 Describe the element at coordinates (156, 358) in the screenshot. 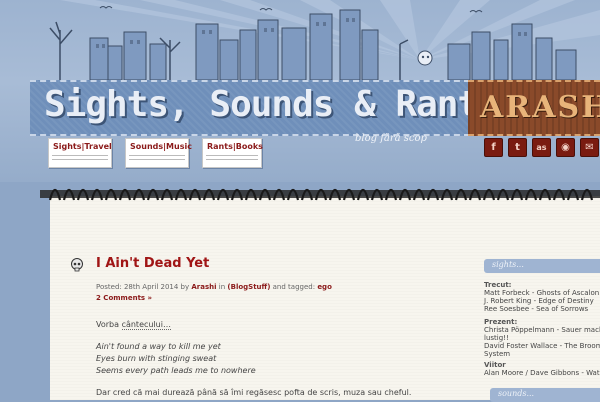

I see `lyric-line: Eyes burn with stinging sweat` at that location.